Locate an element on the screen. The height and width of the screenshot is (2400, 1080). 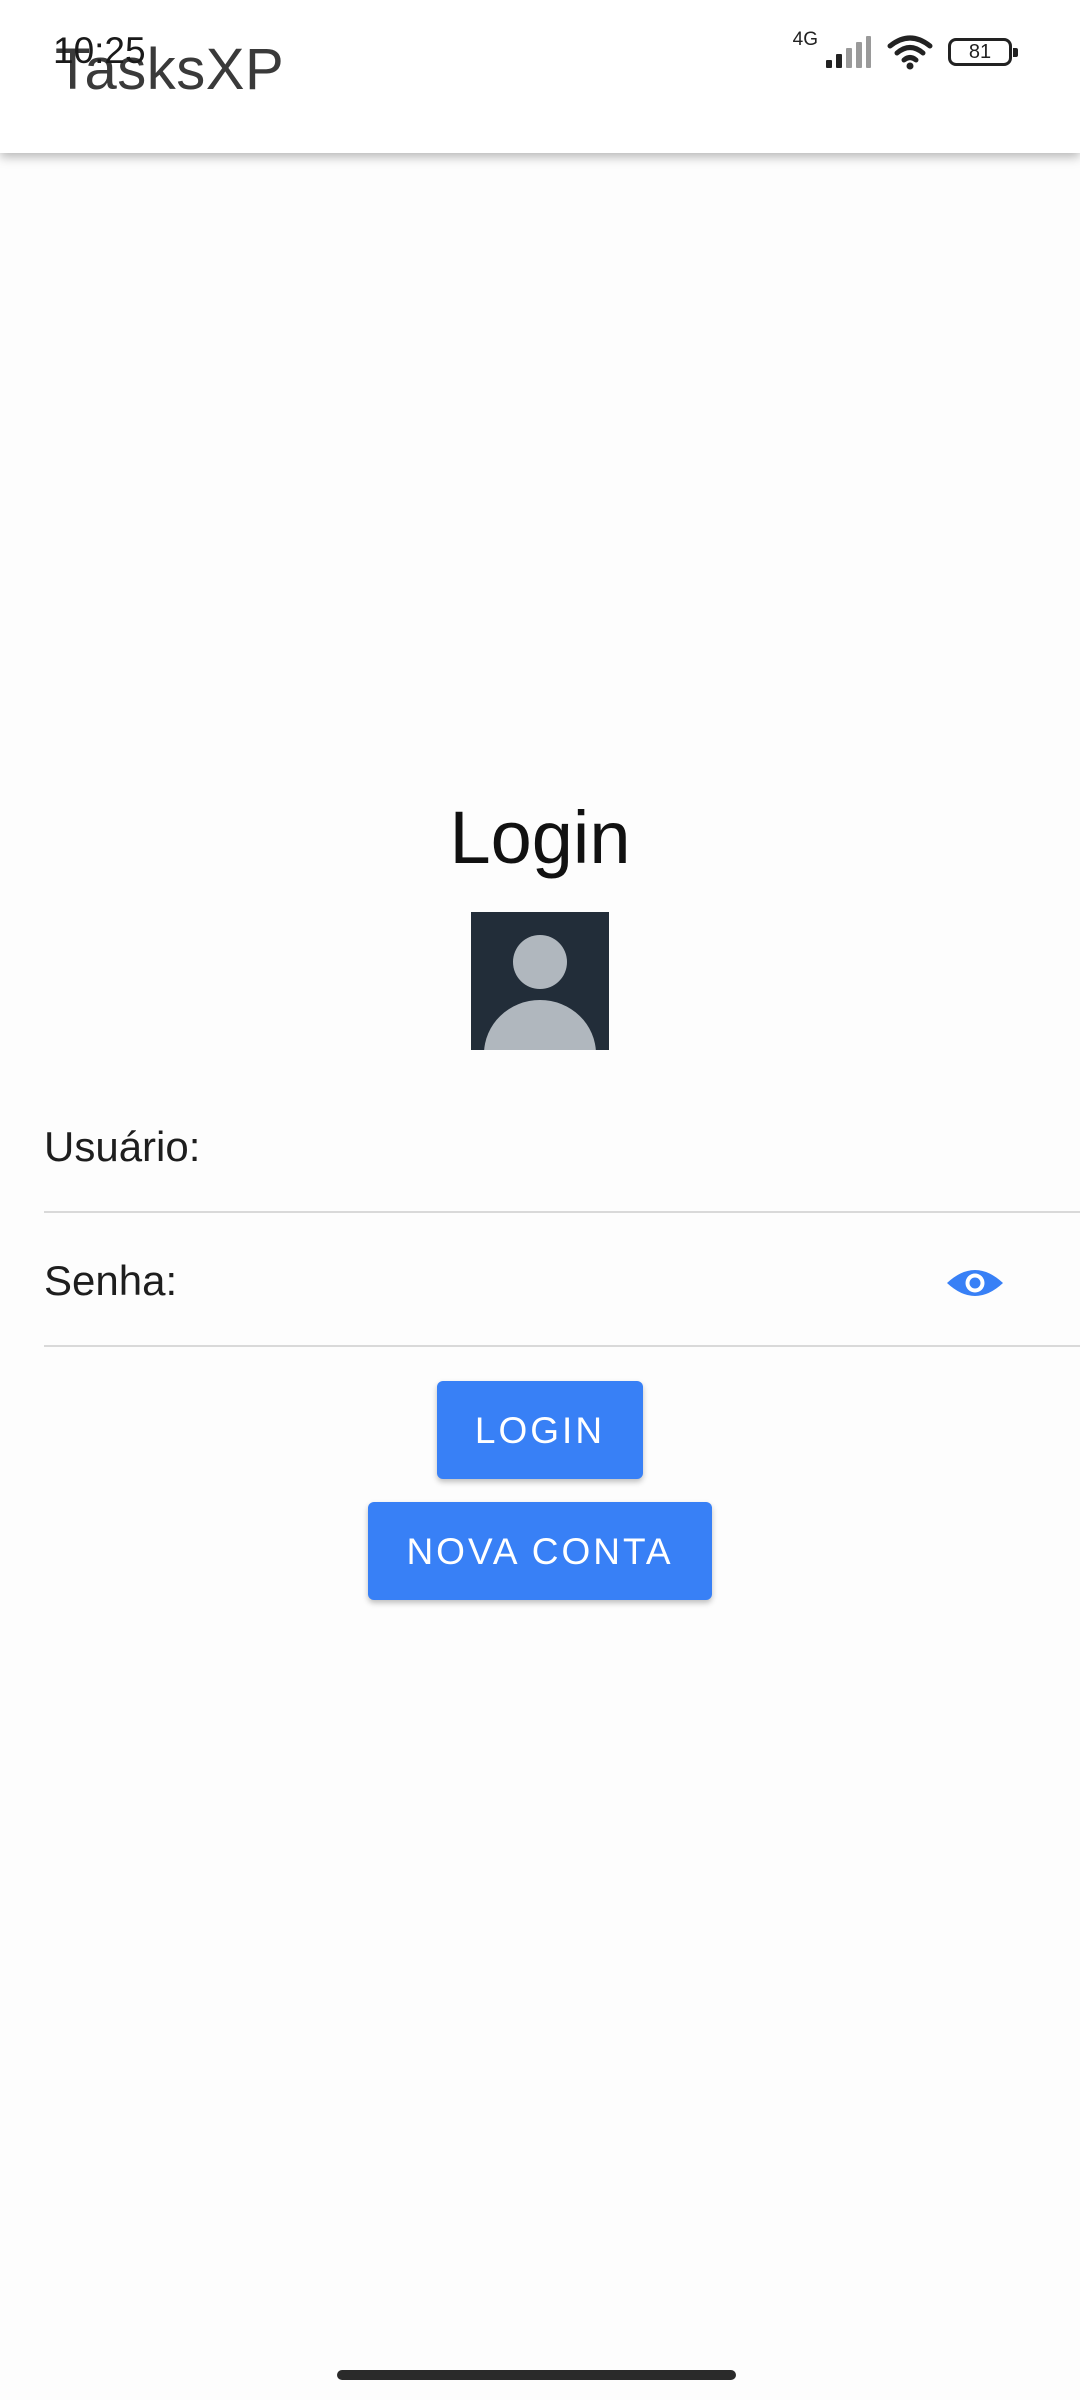
home-indicator is located at coordinates (536, 2375).